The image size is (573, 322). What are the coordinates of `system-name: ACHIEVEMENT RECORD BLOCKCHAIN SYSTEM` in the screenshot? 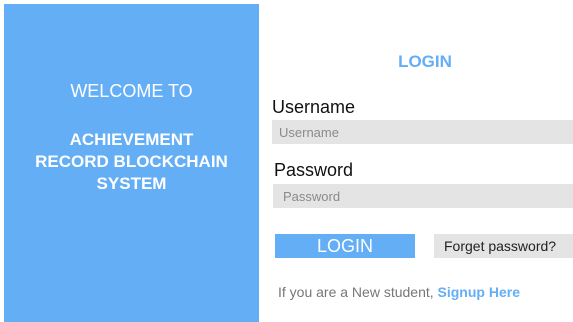 It's located at (131, 162).